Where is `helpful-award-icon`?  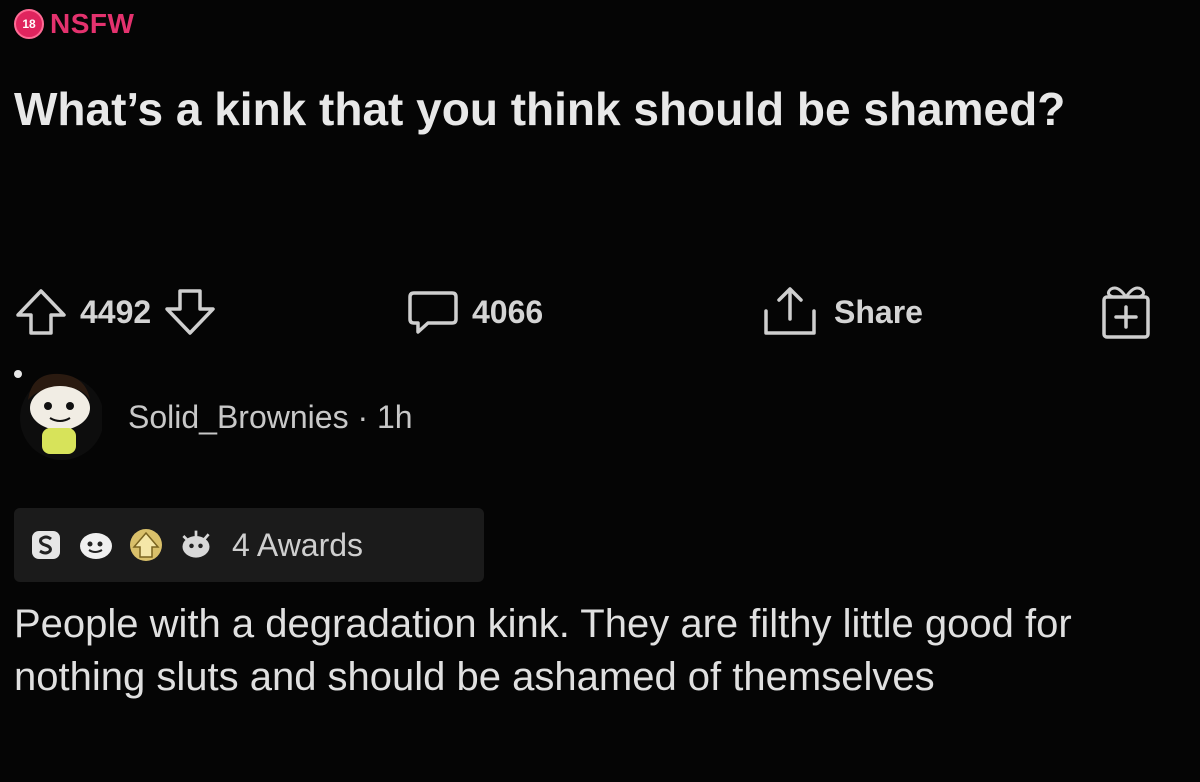 helpful-award-icon is located at coordinates (146, 545).